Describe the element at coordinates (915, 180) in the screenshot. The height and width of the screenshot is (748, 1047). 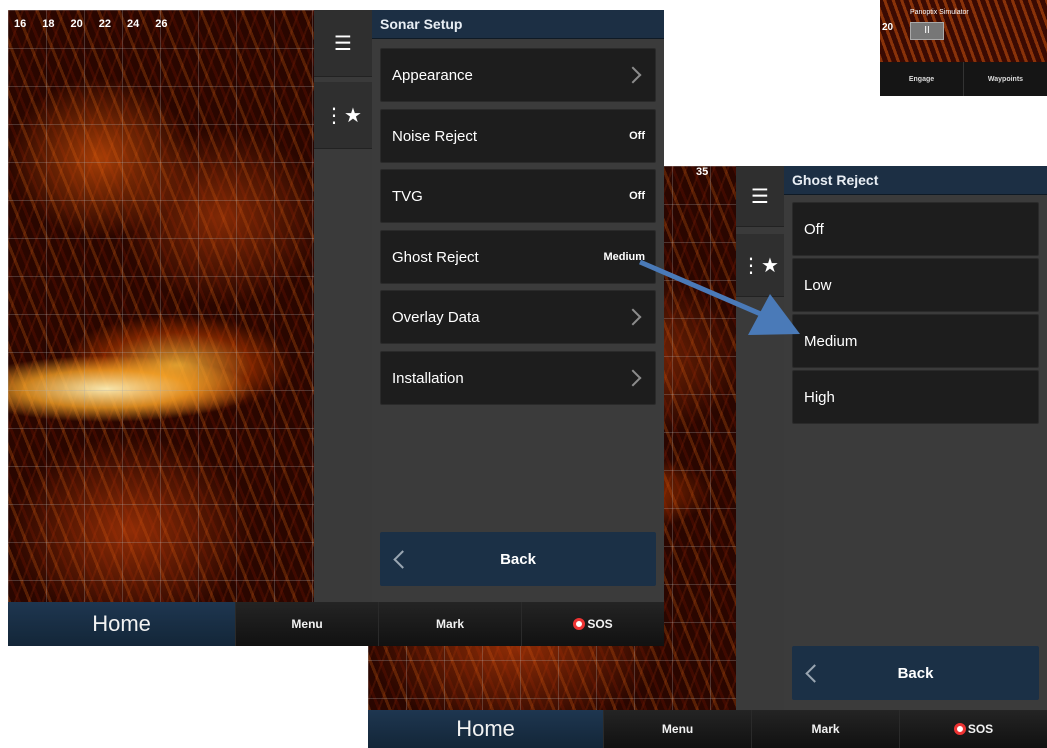
I see `panel-title: Ghost Reject` at that location.